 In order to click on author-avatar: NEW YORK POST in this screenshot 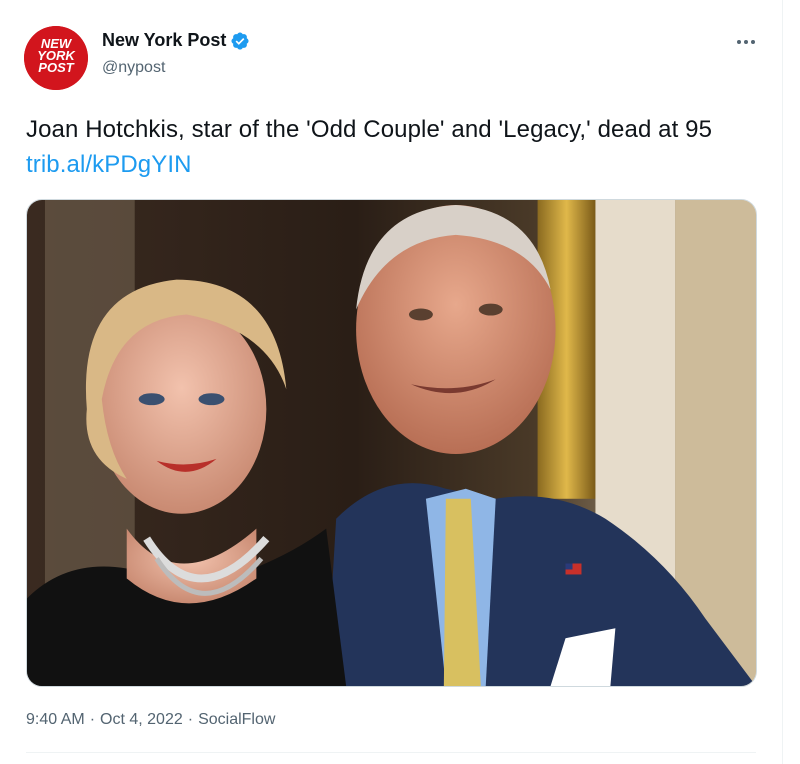, I will do `click(56, 58)`.